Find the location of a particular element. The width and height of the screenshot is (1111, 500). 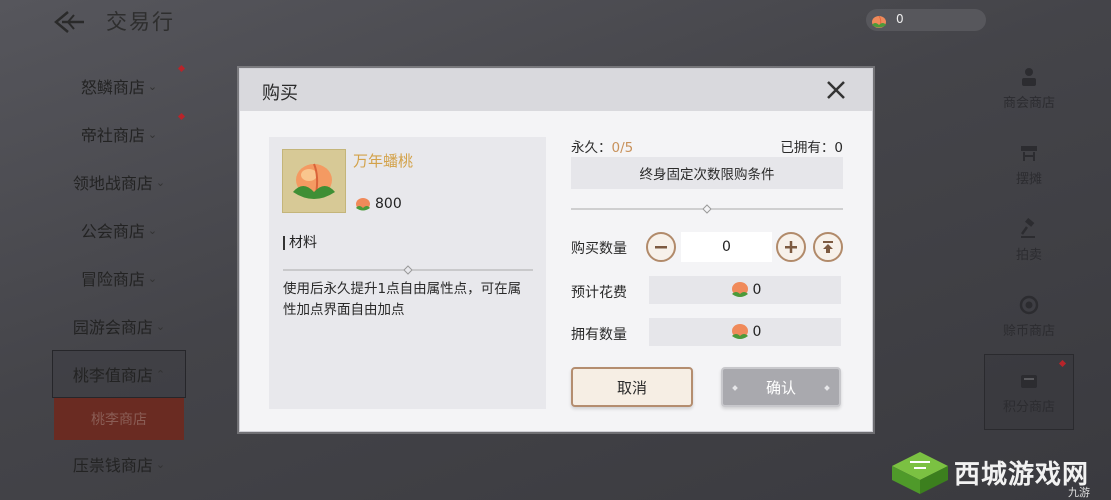

item-icon-frame is located at coordinates (314, 181).